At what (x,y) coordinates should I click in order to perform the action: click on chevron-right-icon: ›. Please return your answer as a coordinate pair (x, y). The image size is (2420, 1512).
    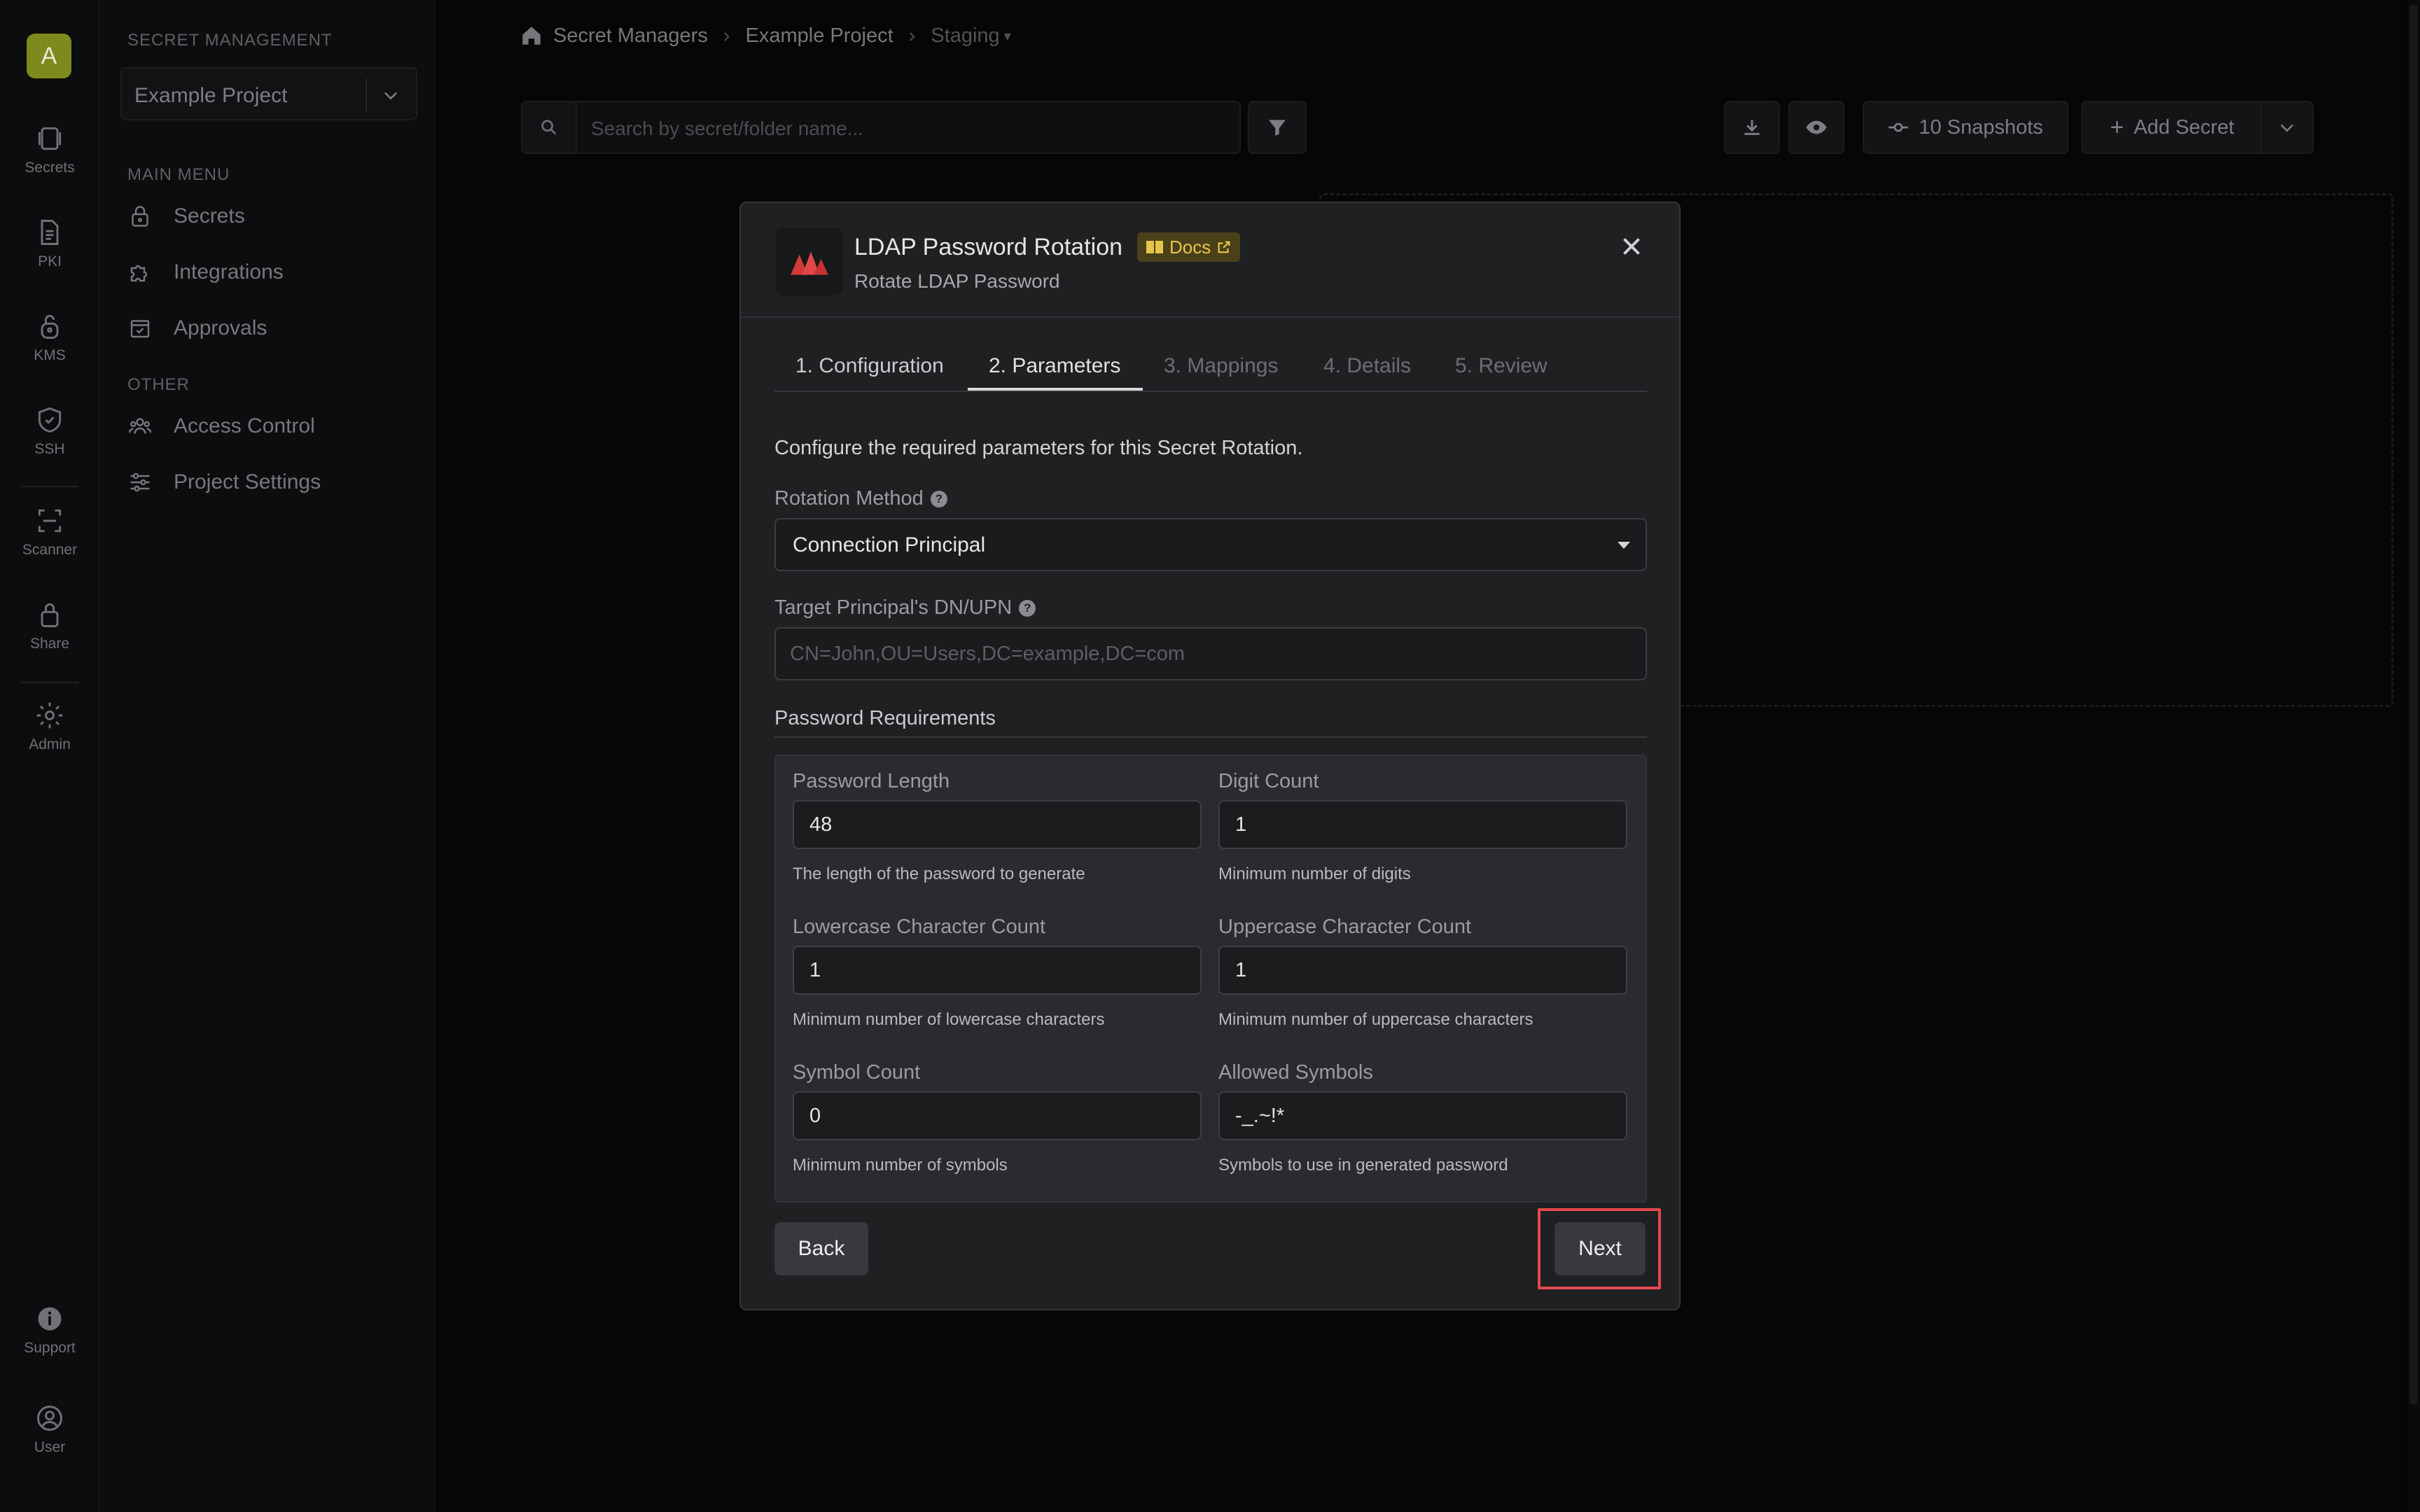
    Looking at the image, I should click on (912, 35).